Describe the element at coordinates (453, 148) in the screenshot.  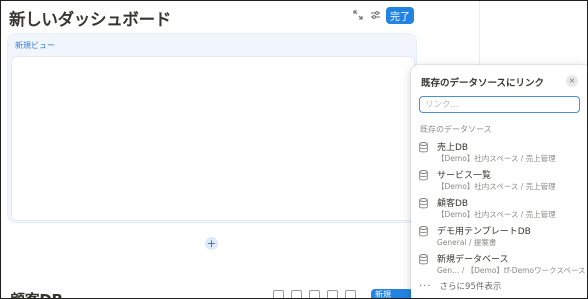
I see `datasource-name: 売上DB` at that location.